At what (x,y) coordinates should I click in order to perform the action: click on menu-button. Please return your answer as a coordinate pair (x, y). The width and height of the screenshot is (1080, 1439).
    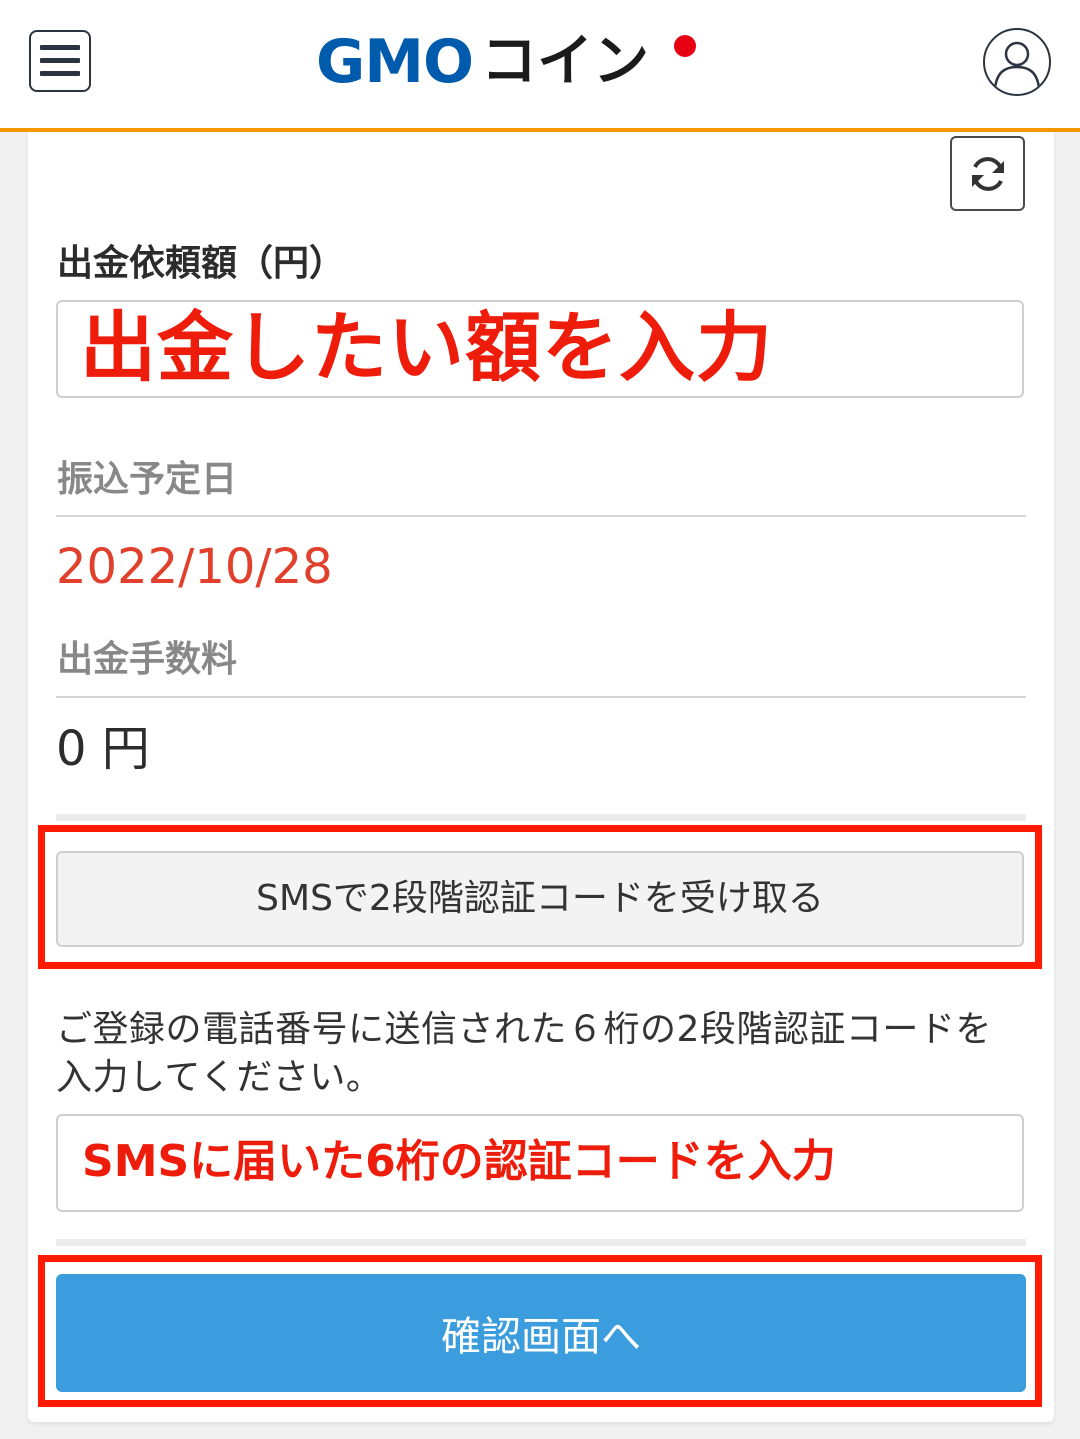
    Looking at the image, I should click on (60, 61).